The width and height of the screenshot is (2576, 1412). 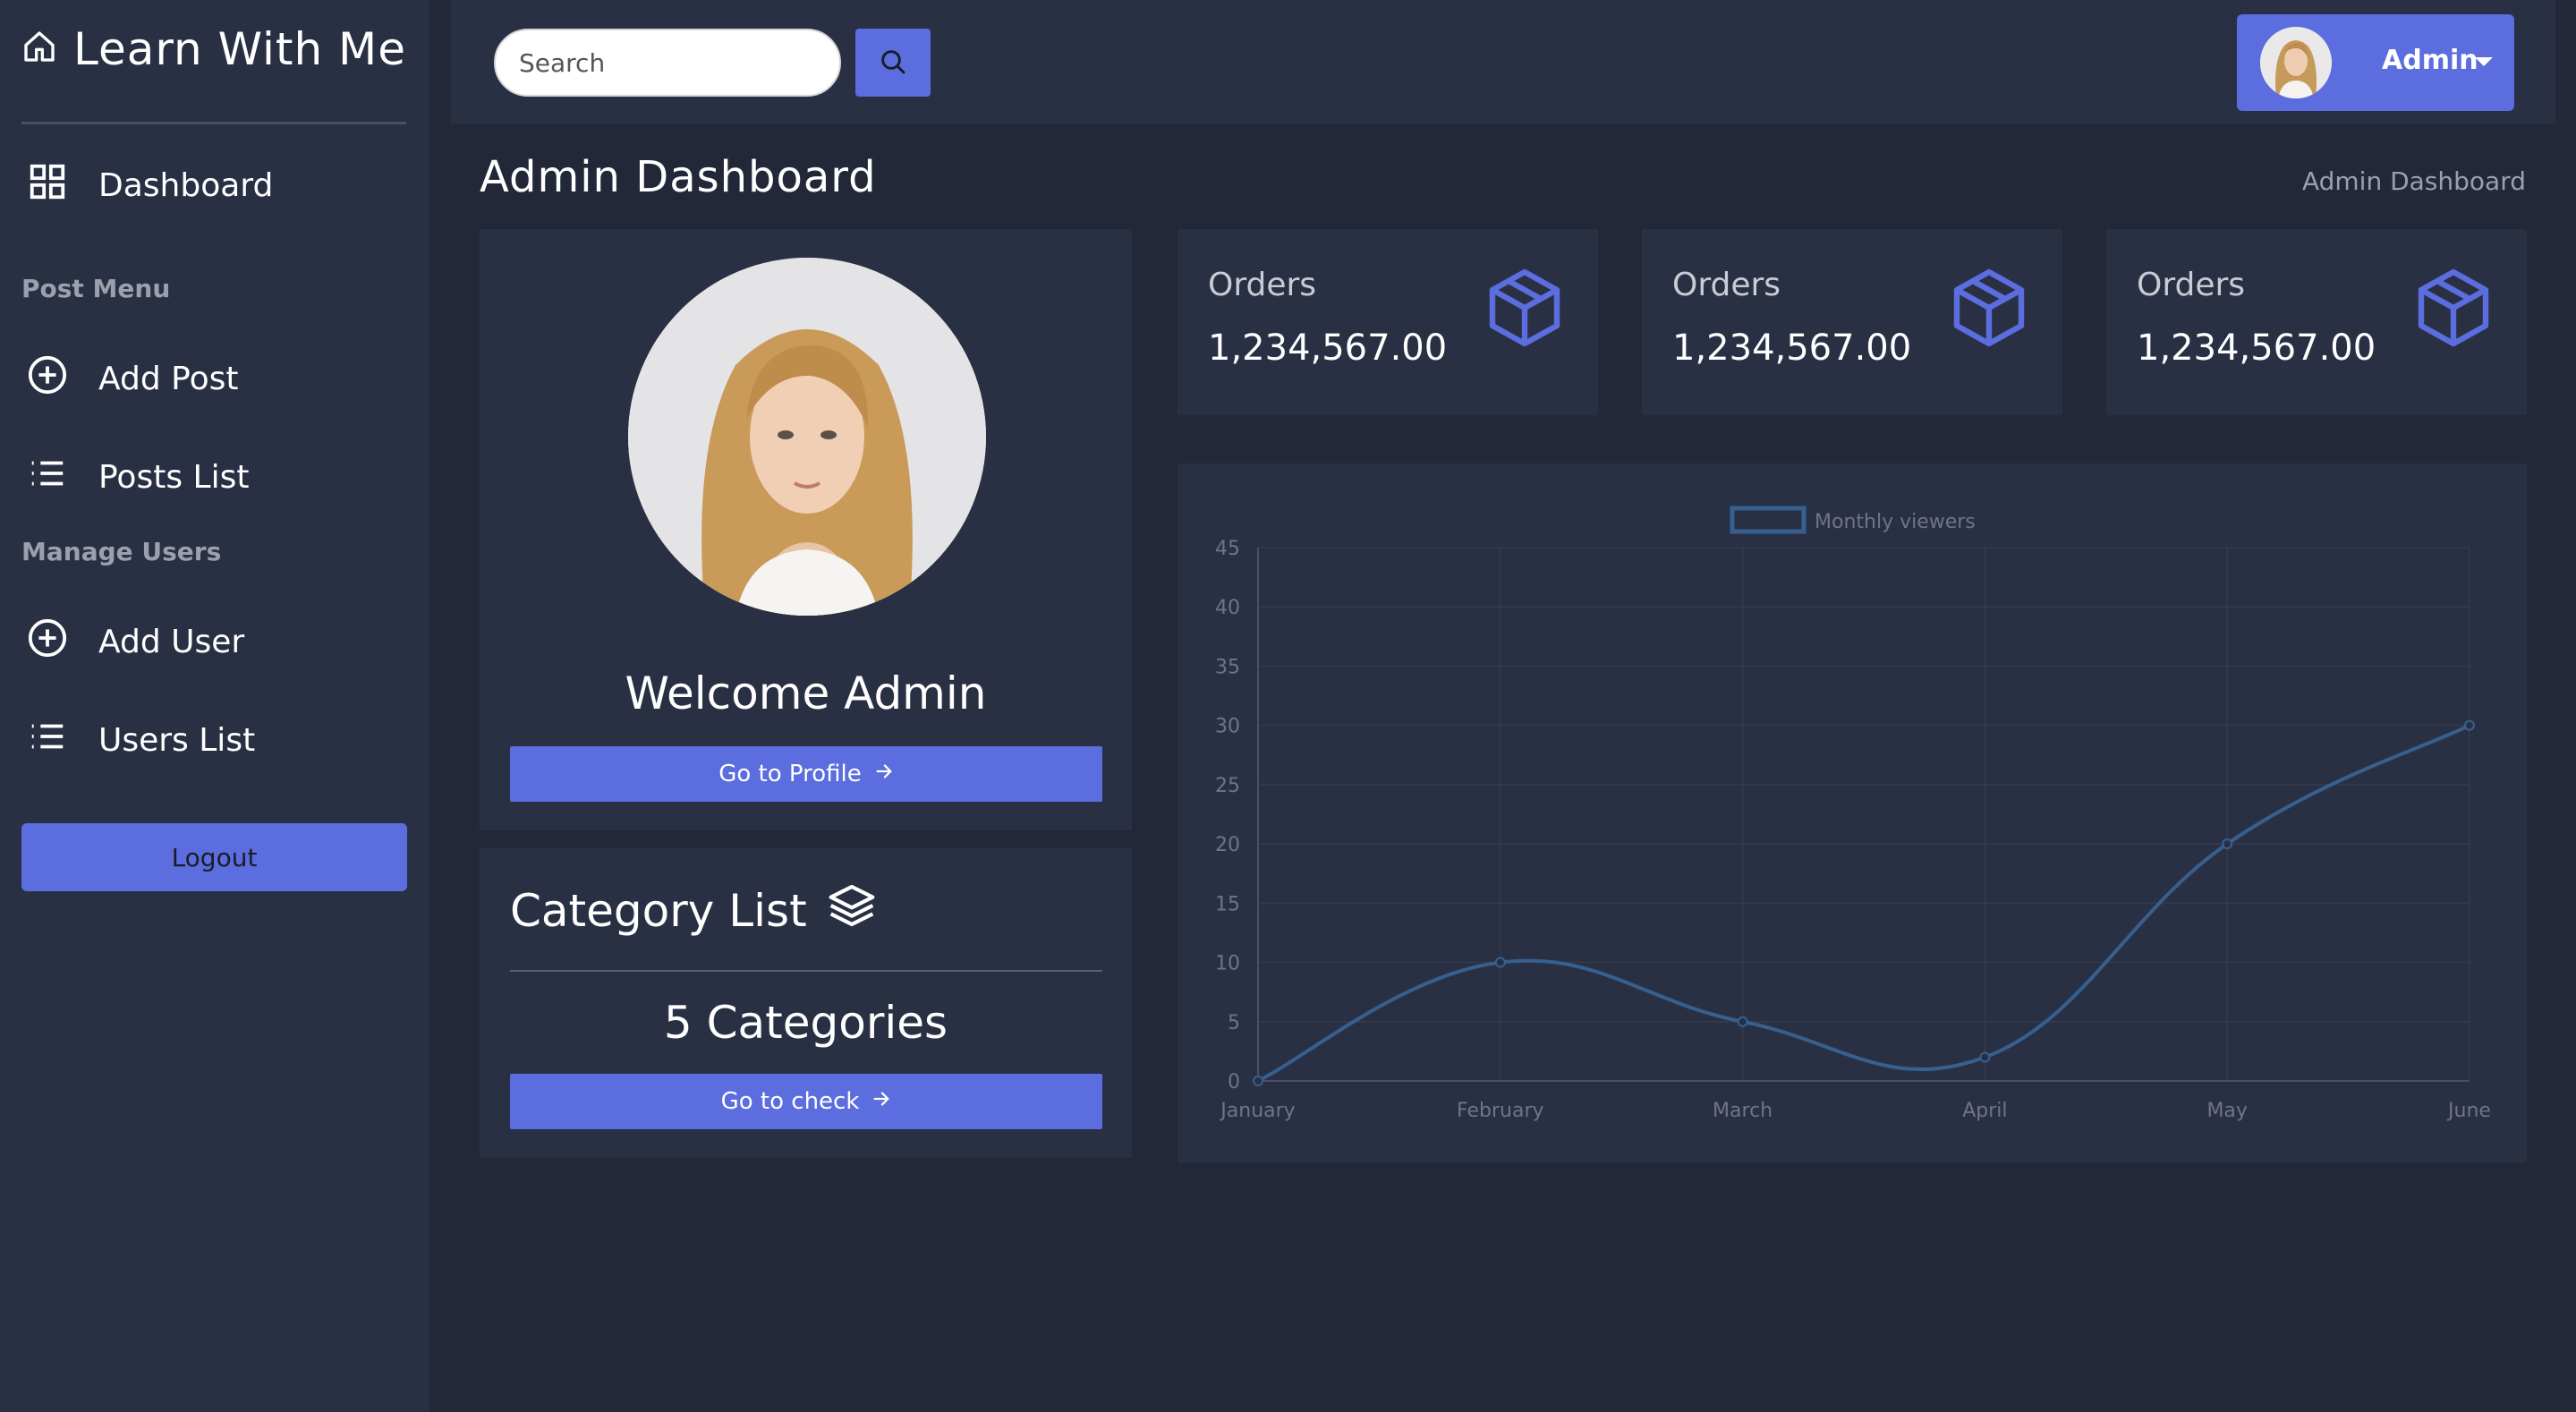 What do you see at coordinates (807, 437) in the screenshot?
I see `profile-picture` at bounding box center [807, 437].